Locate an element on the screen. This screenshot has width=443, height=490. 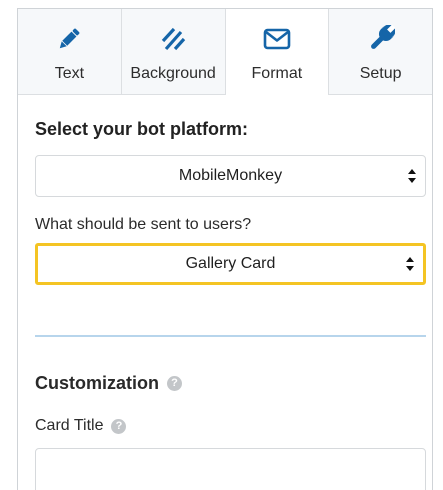
section-divider is located at coordinates (230, 336).